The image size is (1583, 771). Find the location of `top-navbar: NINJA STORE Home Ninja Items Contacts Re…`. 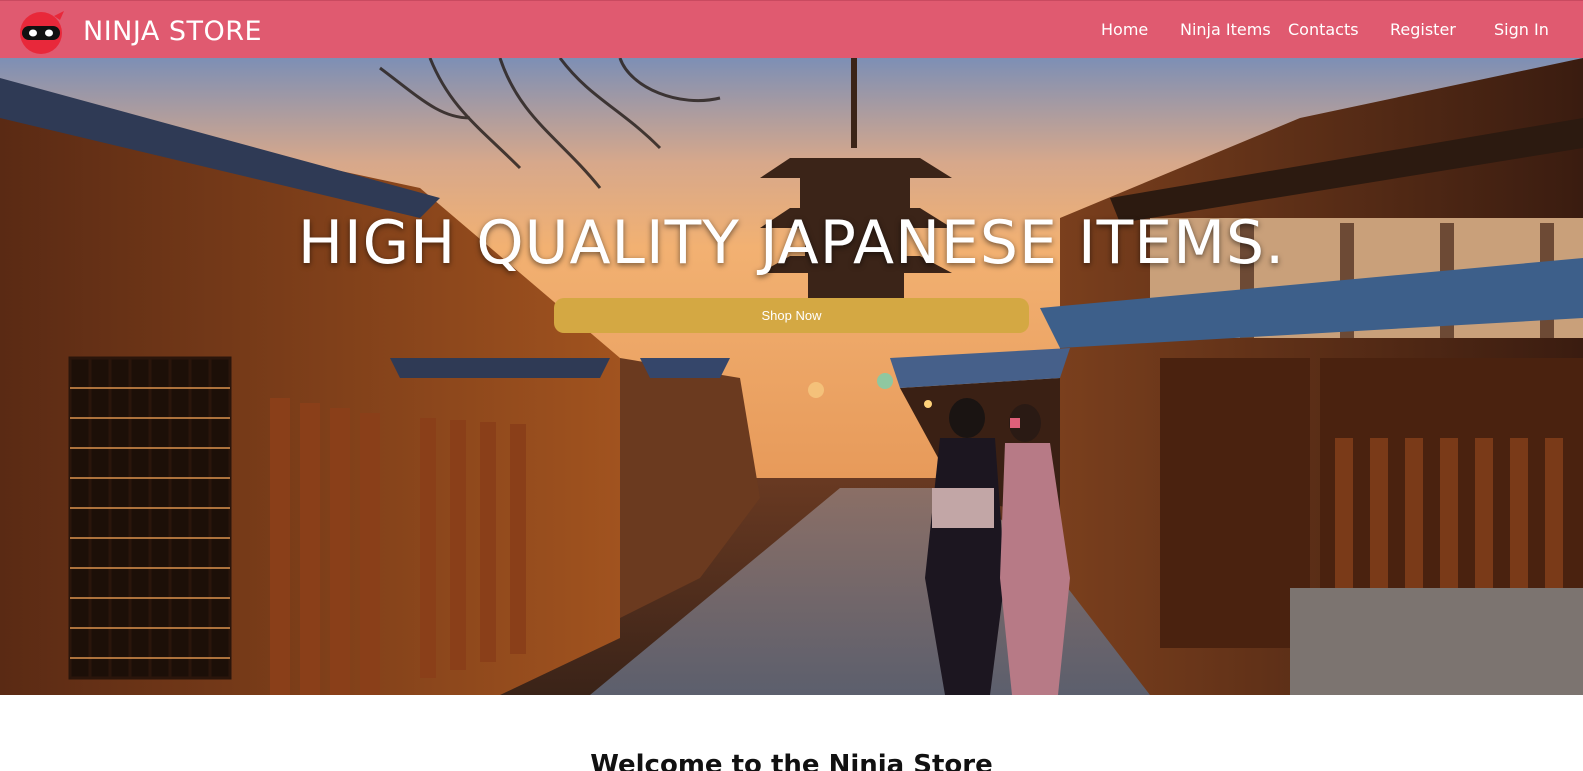

top-navbar: NINJA STORE Home Ninja Items Contacts Re… is located at coordinates (791, 29).